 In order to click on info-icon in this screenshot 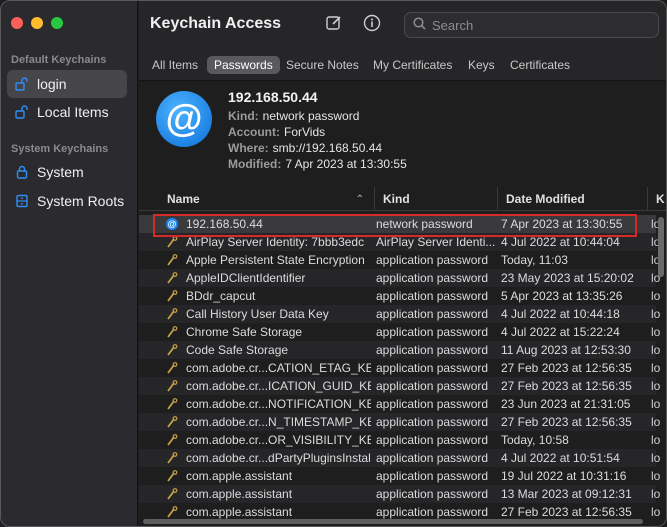, I will do `click(372, 24)`.